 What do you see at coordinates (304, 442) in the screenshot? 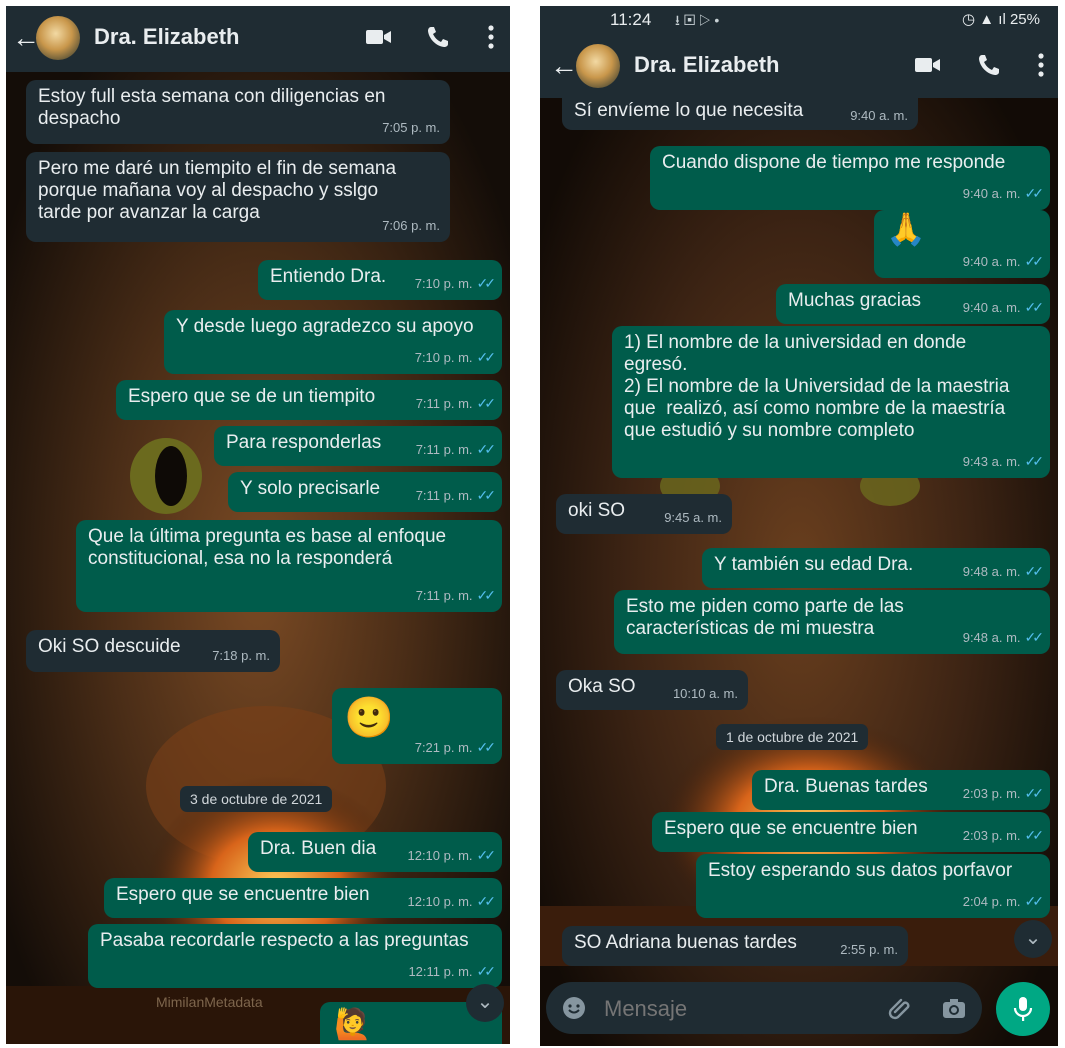
I see `message-text: Para responderlas` at bounding box center [304, 442].